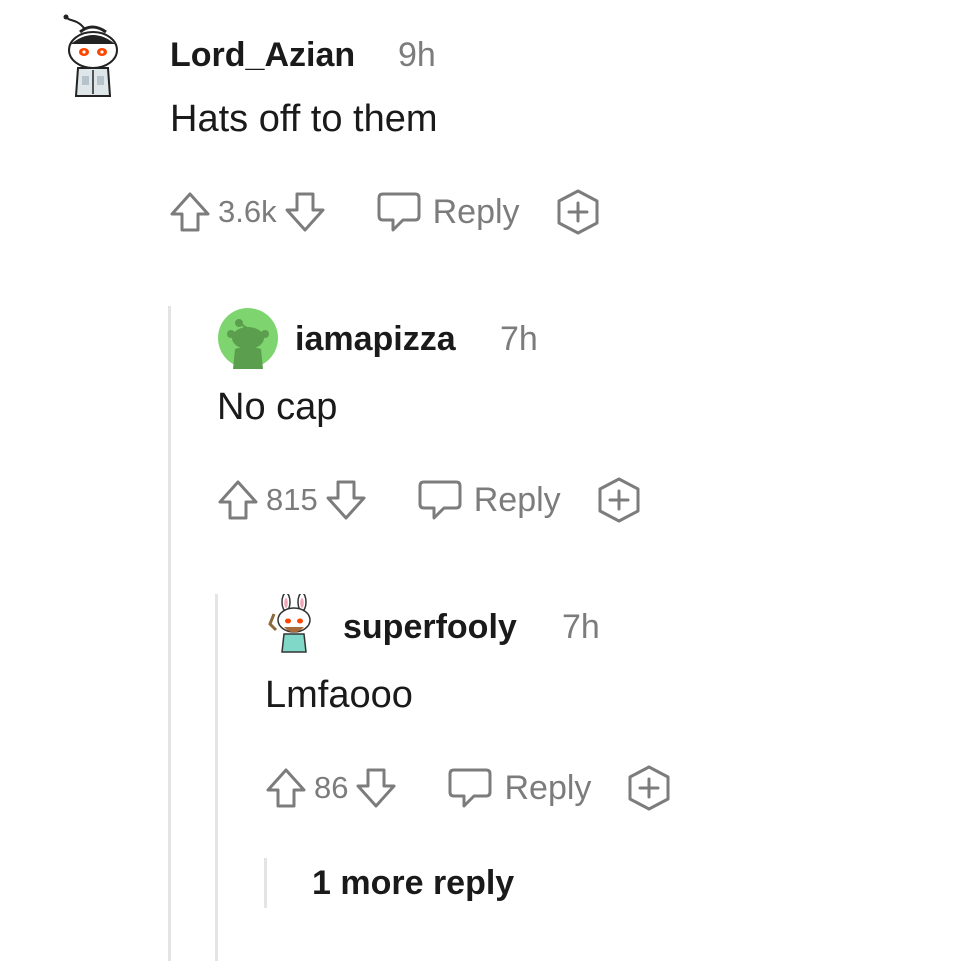 This screenshot has width=953, height=961. I want to click on comment-timestamp: 9h, so click(417, 55).